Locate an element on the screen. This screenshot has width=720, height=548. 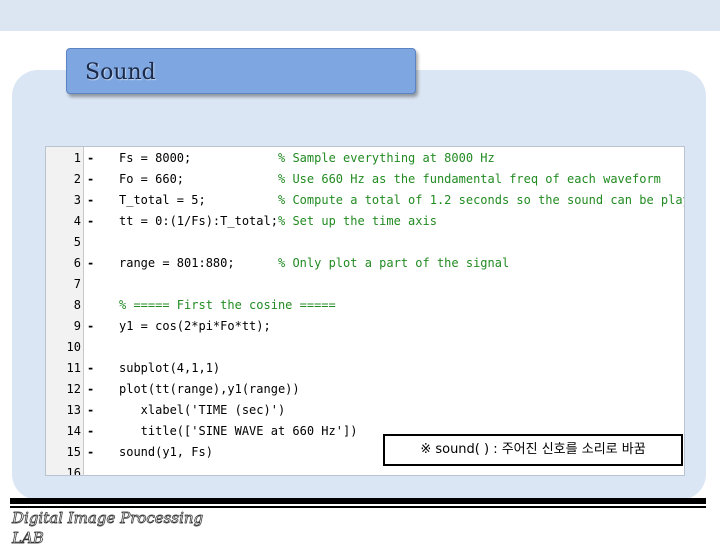
footer-text: Digital Image Processing LAB is located at coordinates (162, 528).